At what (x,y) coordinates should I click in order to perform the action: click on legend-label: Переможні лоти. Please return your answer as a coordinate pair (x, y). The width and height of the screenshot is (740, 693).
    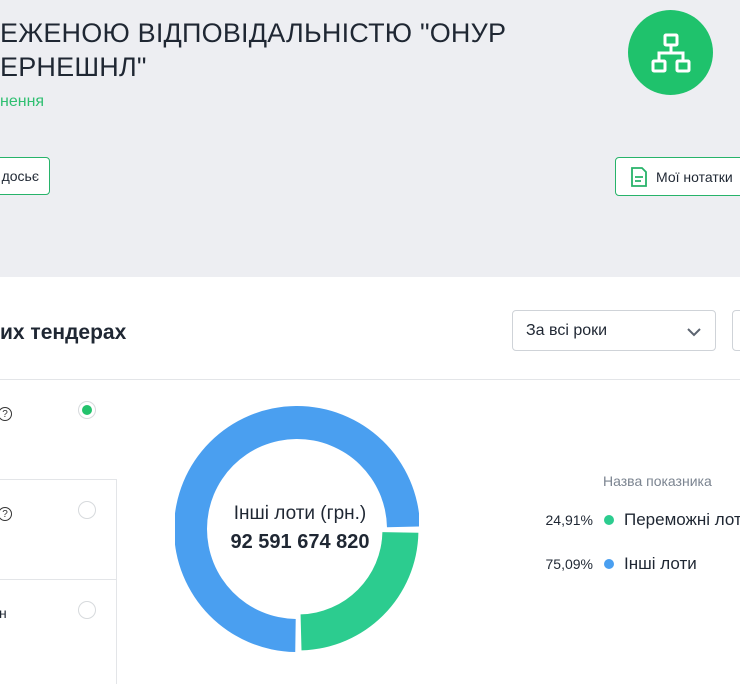
    Looking at the image, I should click on (682, 519).